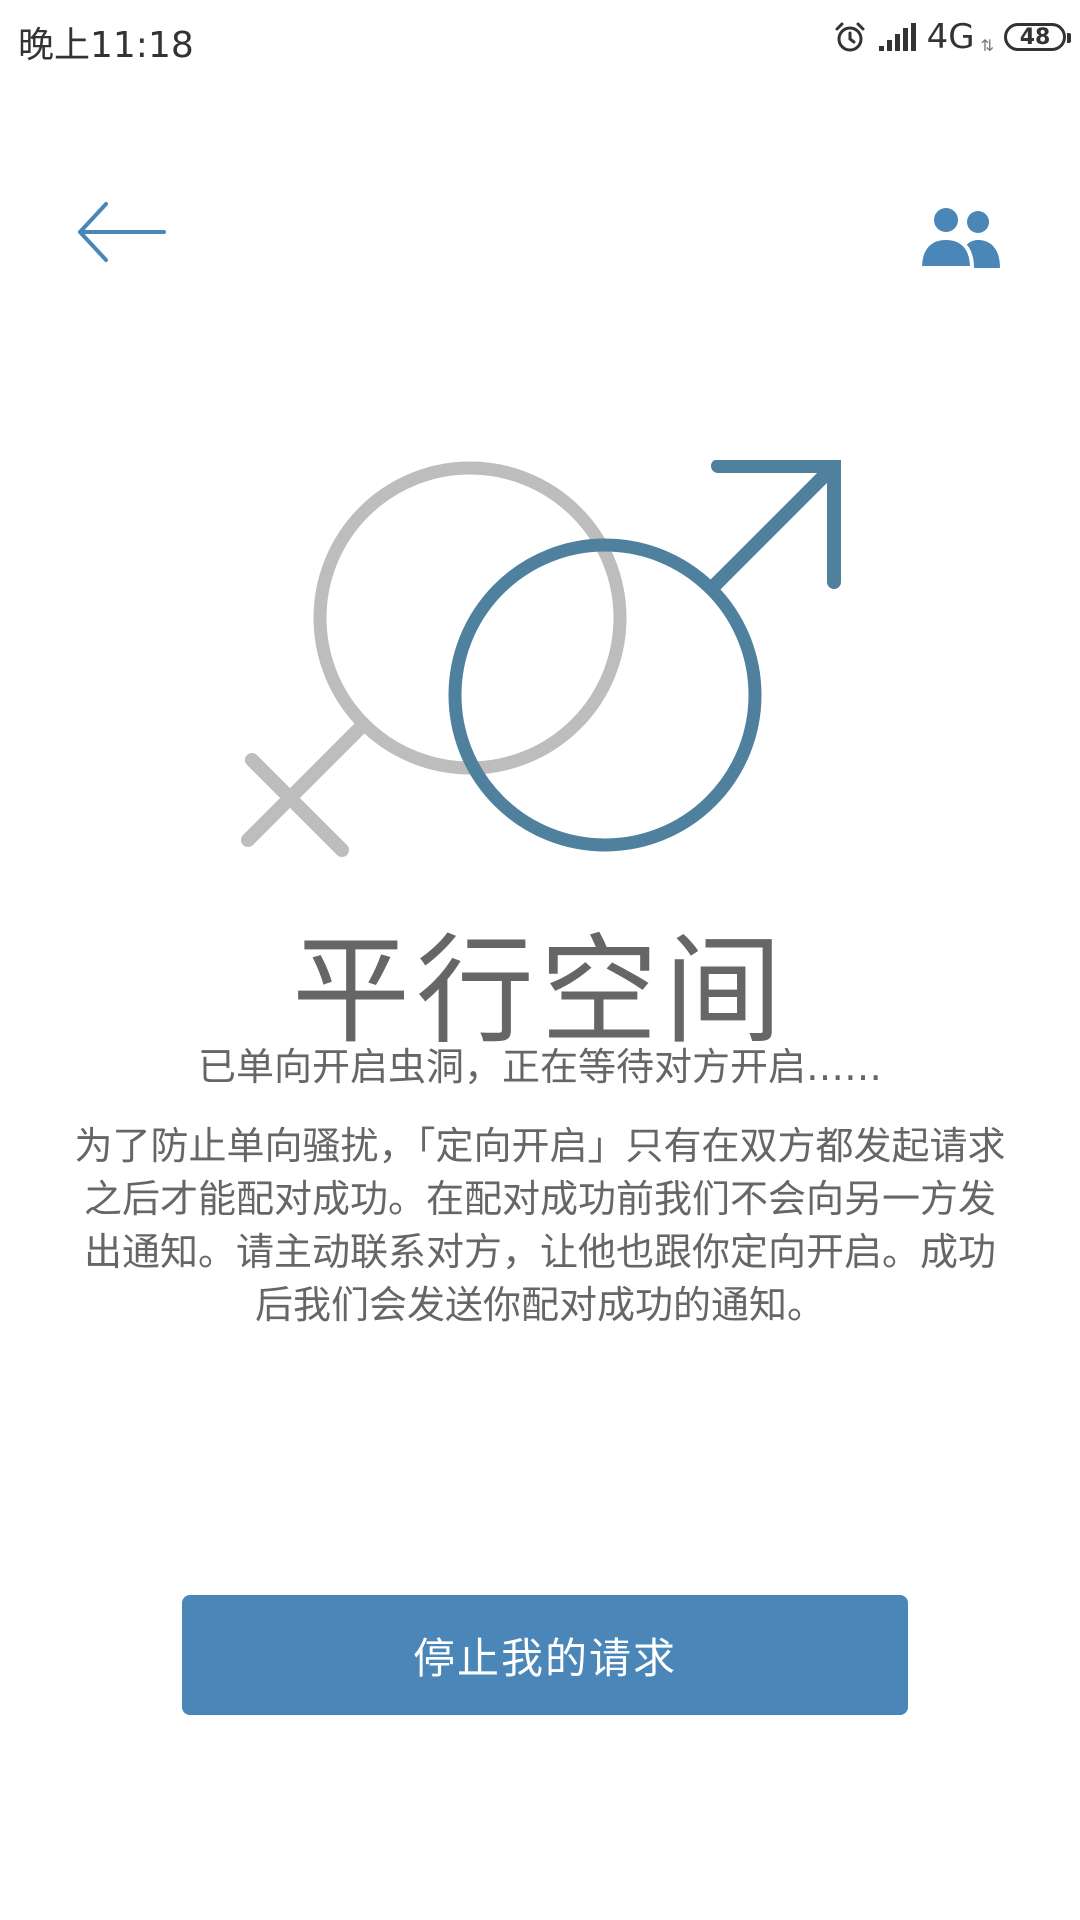 The image size is (1080, 1920). I want to click on network-type: 4G, so click(950, 37).